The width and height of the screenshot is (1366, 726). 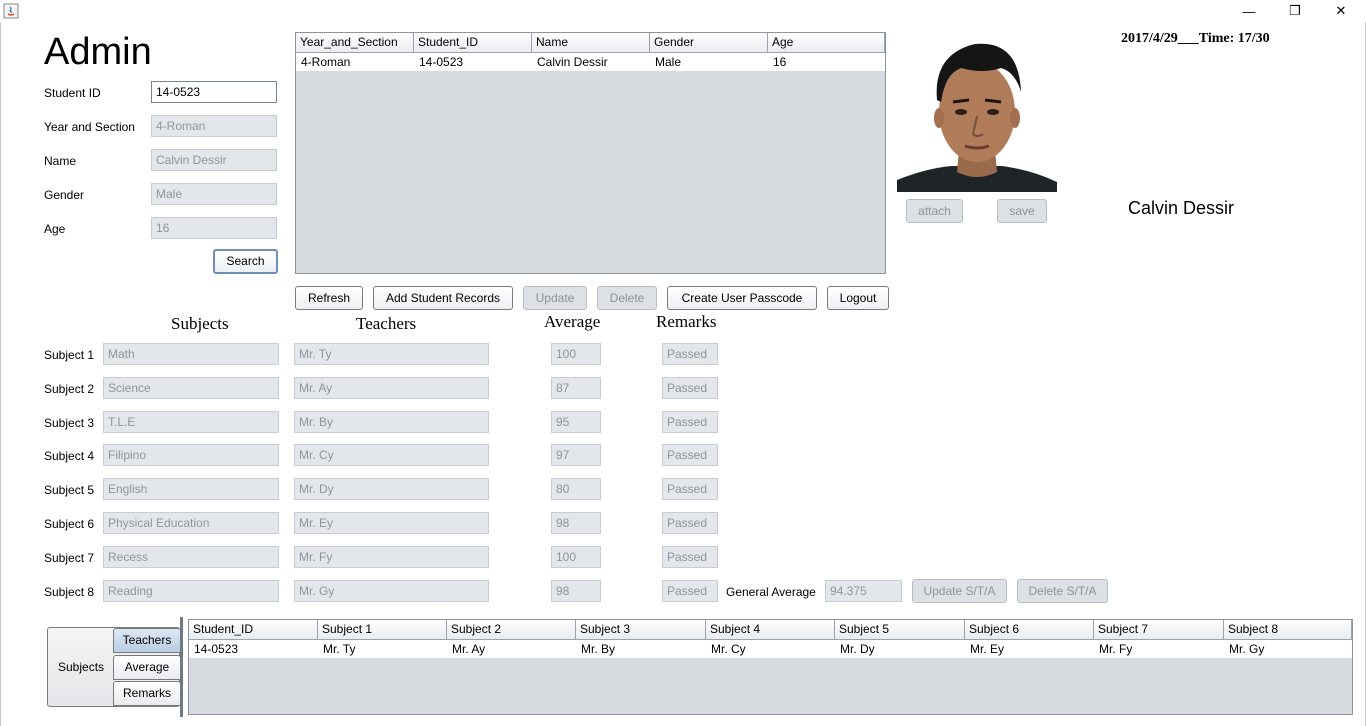 What do you see at coordinates (863, 591) in the screenshot?
I see `general-average-field: 94.375` at bounding box center [863, 591].